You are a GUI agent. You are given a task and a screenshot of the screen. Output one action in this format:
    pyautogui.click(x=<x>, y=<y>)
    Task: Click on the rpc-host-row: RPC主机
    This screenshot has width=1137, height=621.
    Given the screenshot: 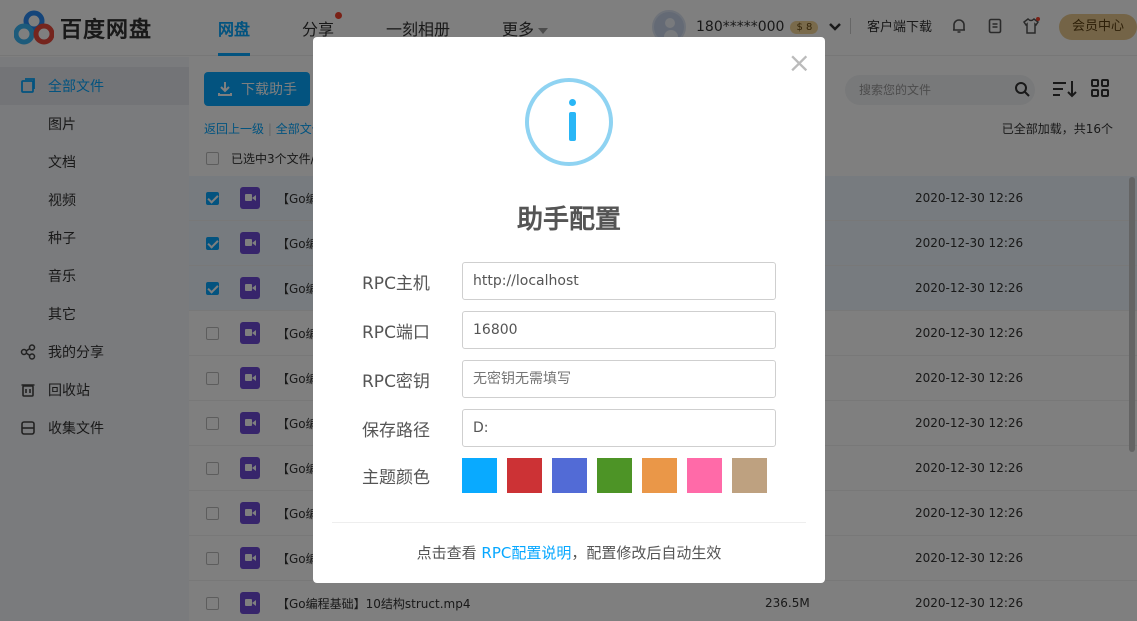 What is the action you would take?
    pyautogui.click(x=569, y=281)
    